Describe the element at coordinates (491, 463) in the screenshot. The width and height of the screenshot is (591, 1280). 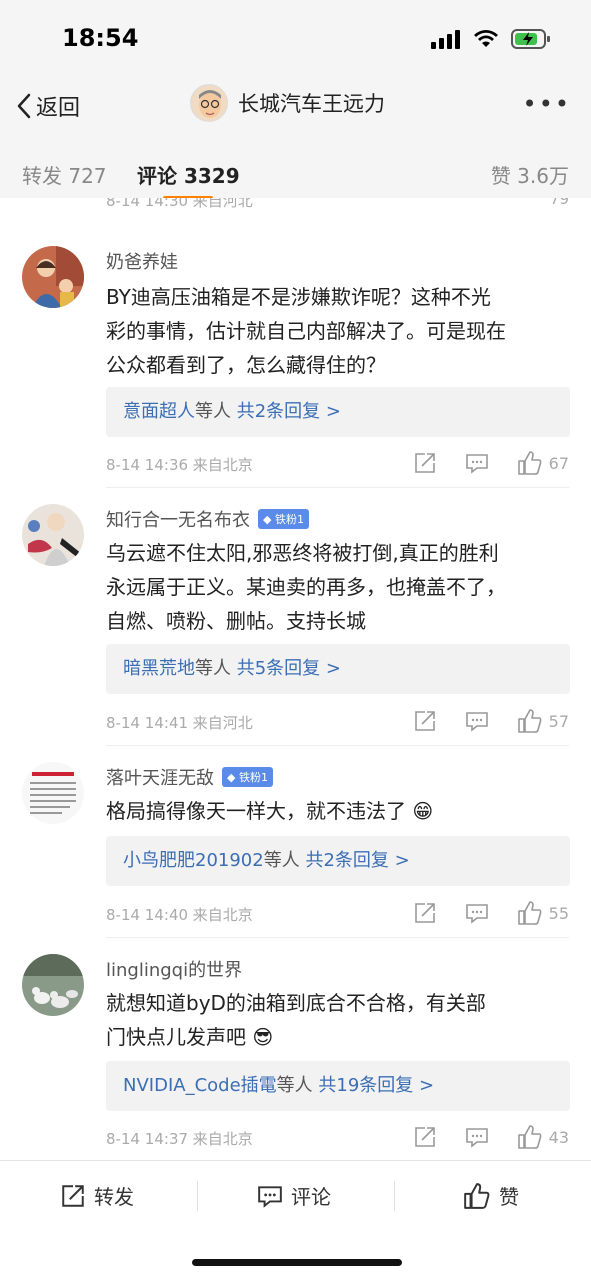
I see `comment-actions: 67` at that location.